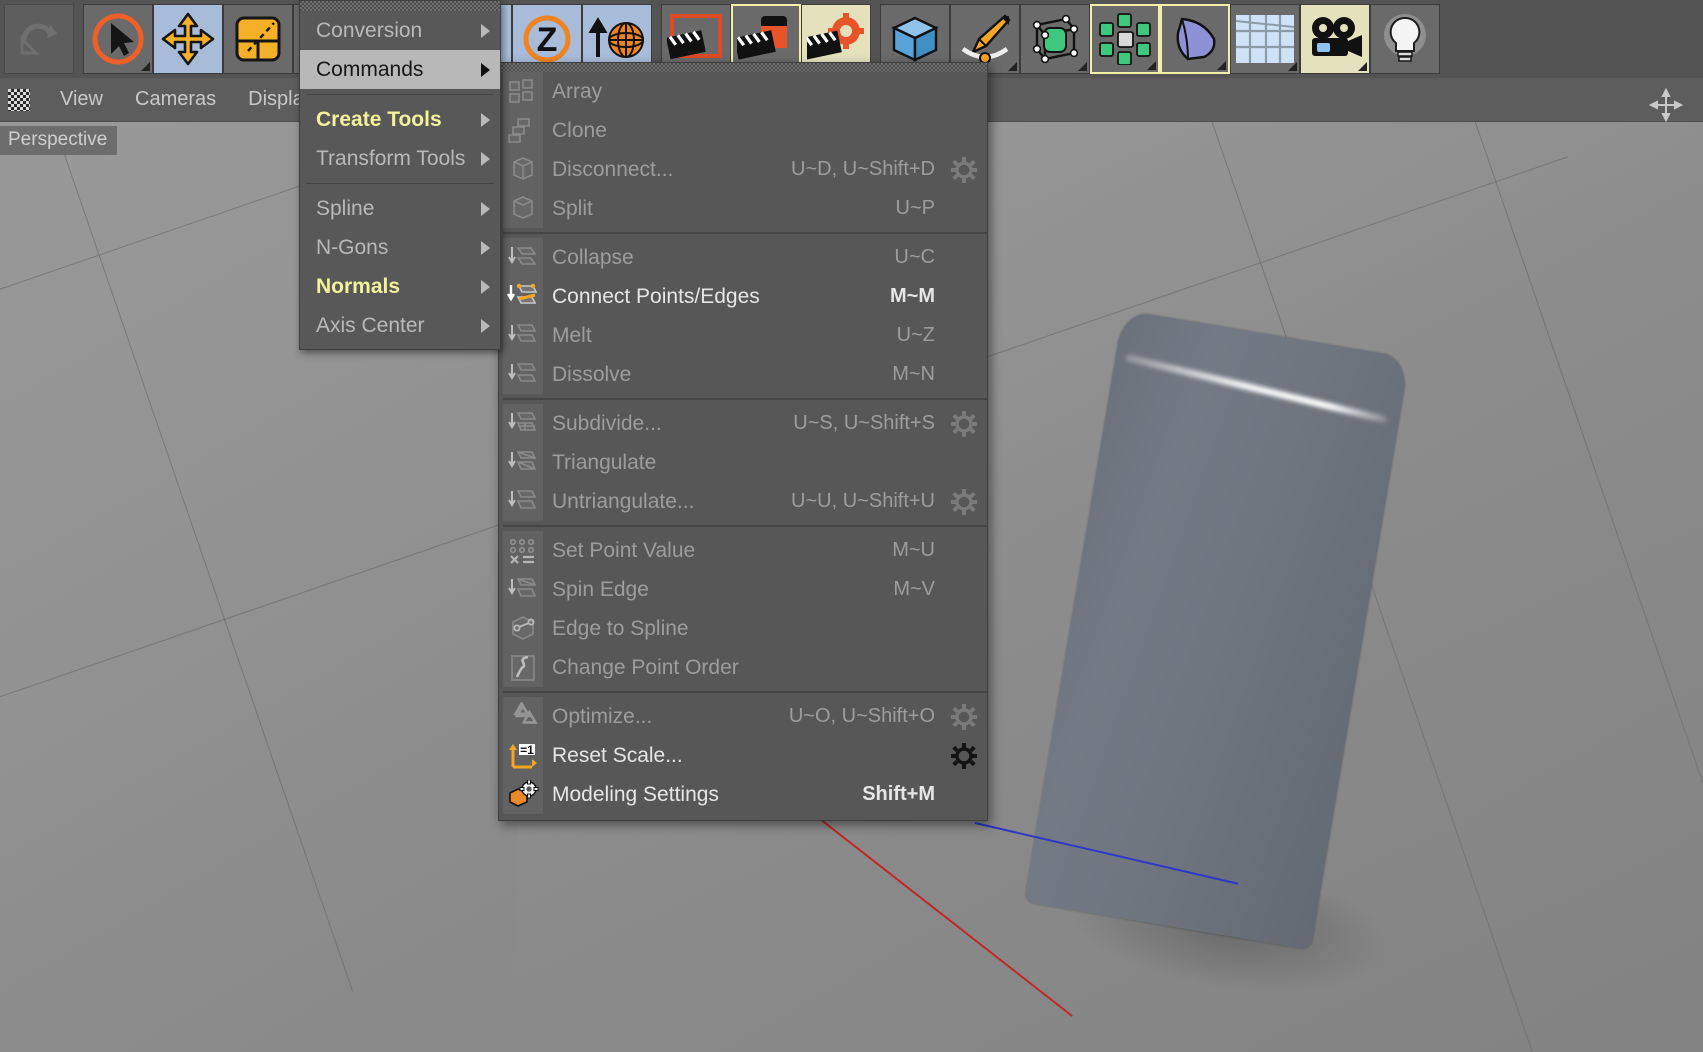  Describe the element at coordinates (743, 501) in the screenshot. I see `submenu-item-untriangulate: Untriangulate... U~U, U~Shift+U` at that location.